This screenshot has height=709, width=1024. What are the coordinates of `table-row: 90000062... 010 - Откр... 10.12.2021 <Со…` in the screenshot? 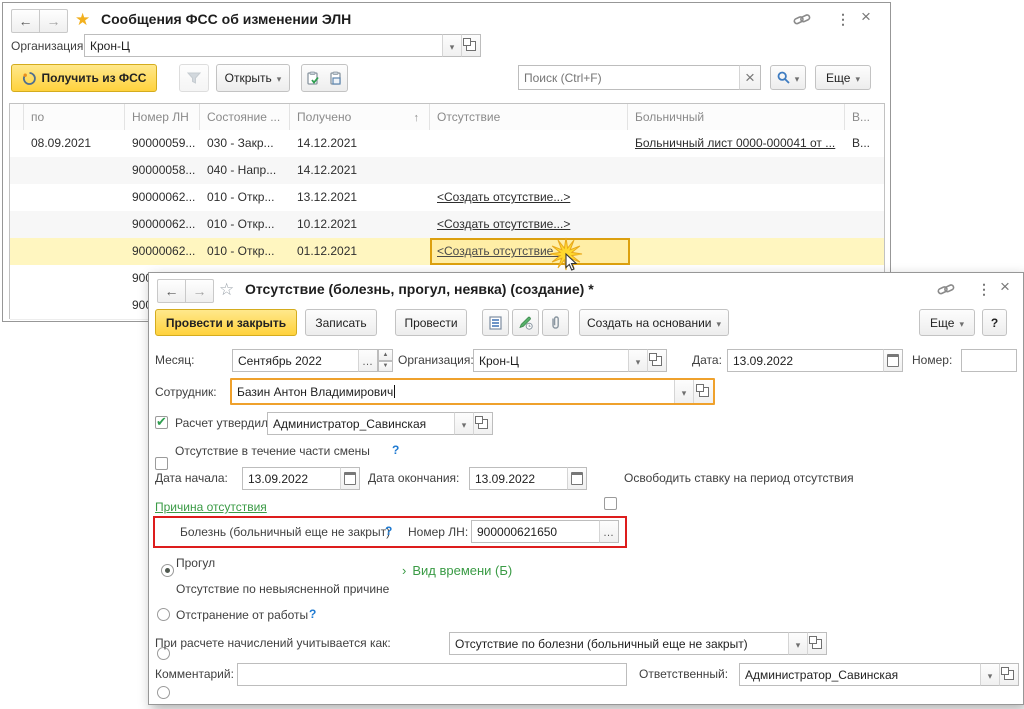 It's located at (447, 225).